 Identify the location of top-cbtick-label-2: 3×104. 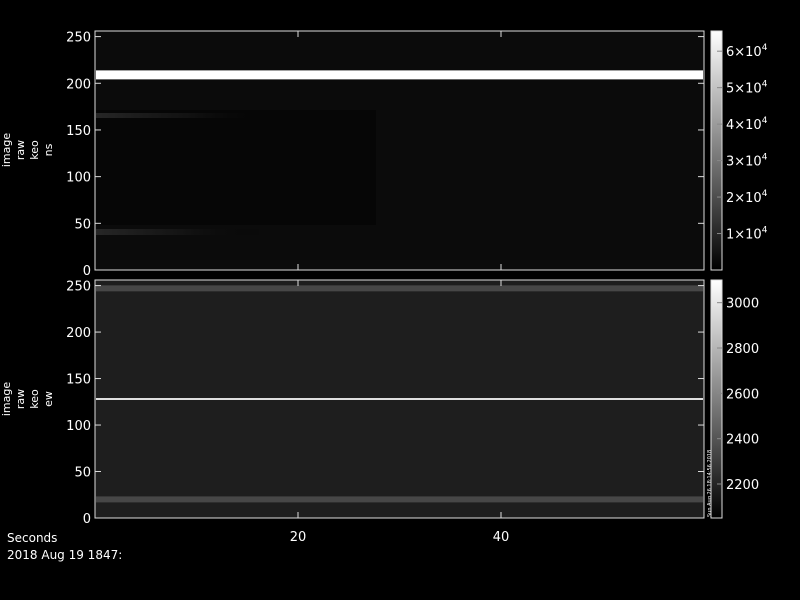
(747, 161).